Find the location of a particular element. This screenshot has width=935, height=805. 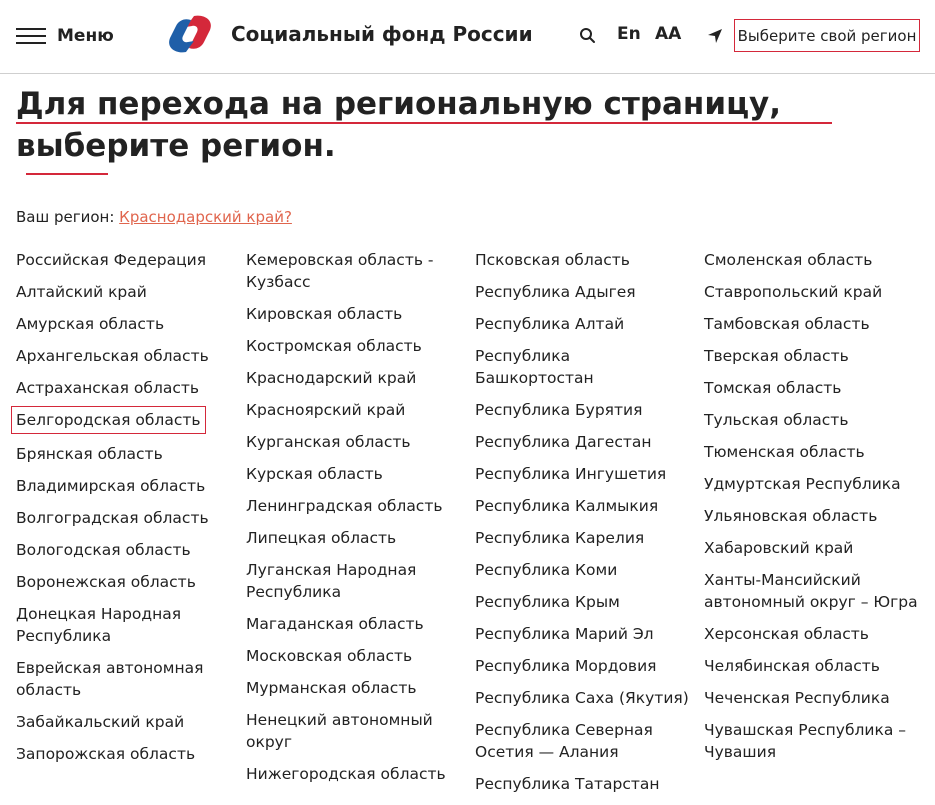

region-link: Астраханская область is located at coordinates (127, 393).